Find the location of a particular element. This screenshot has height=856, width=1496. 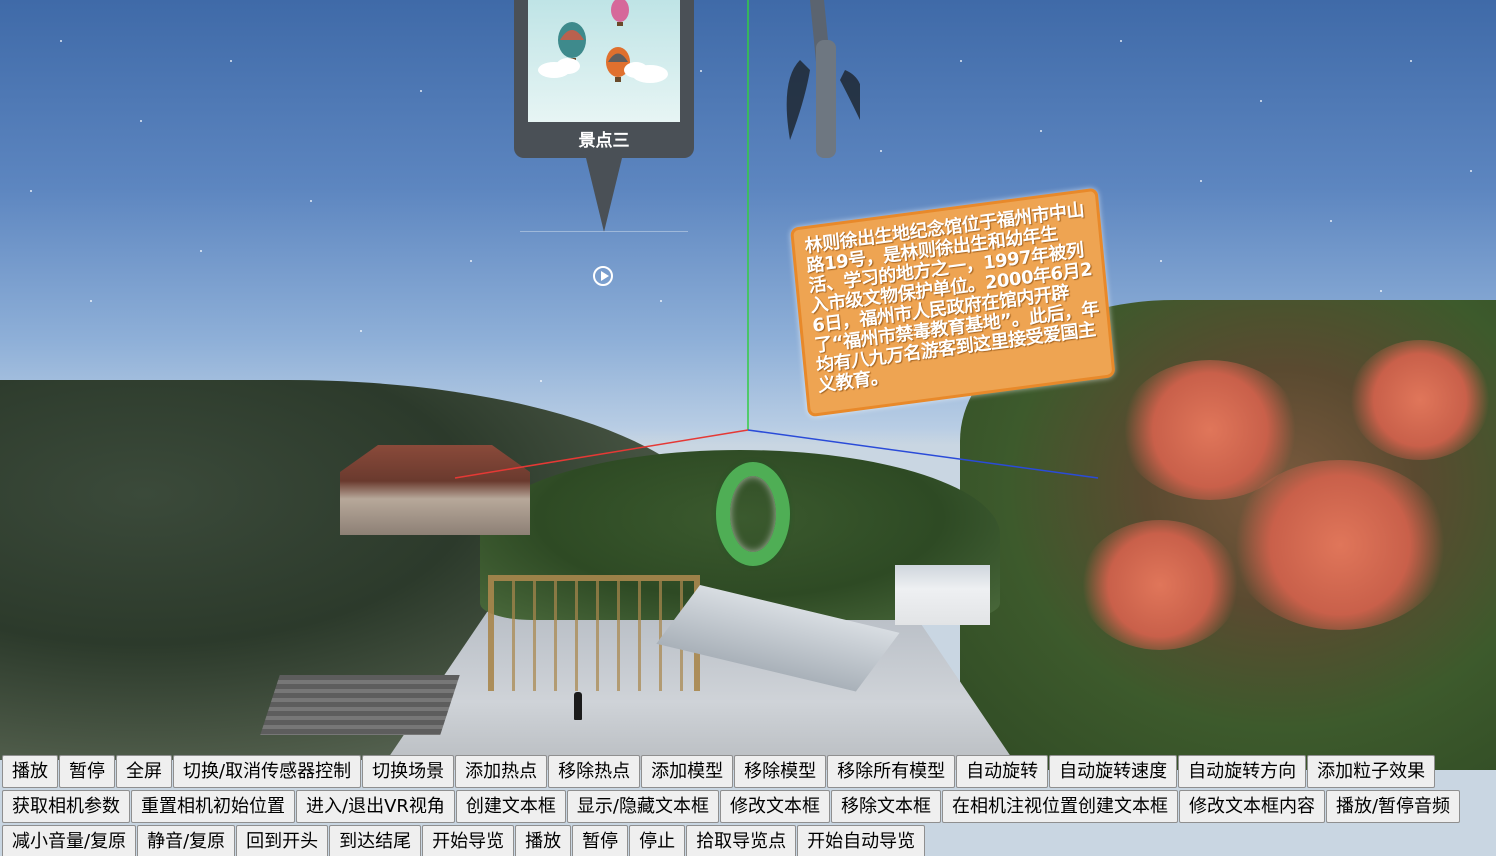

toolbar-button: 自动旋转 is located at coordinates (1002, 771).